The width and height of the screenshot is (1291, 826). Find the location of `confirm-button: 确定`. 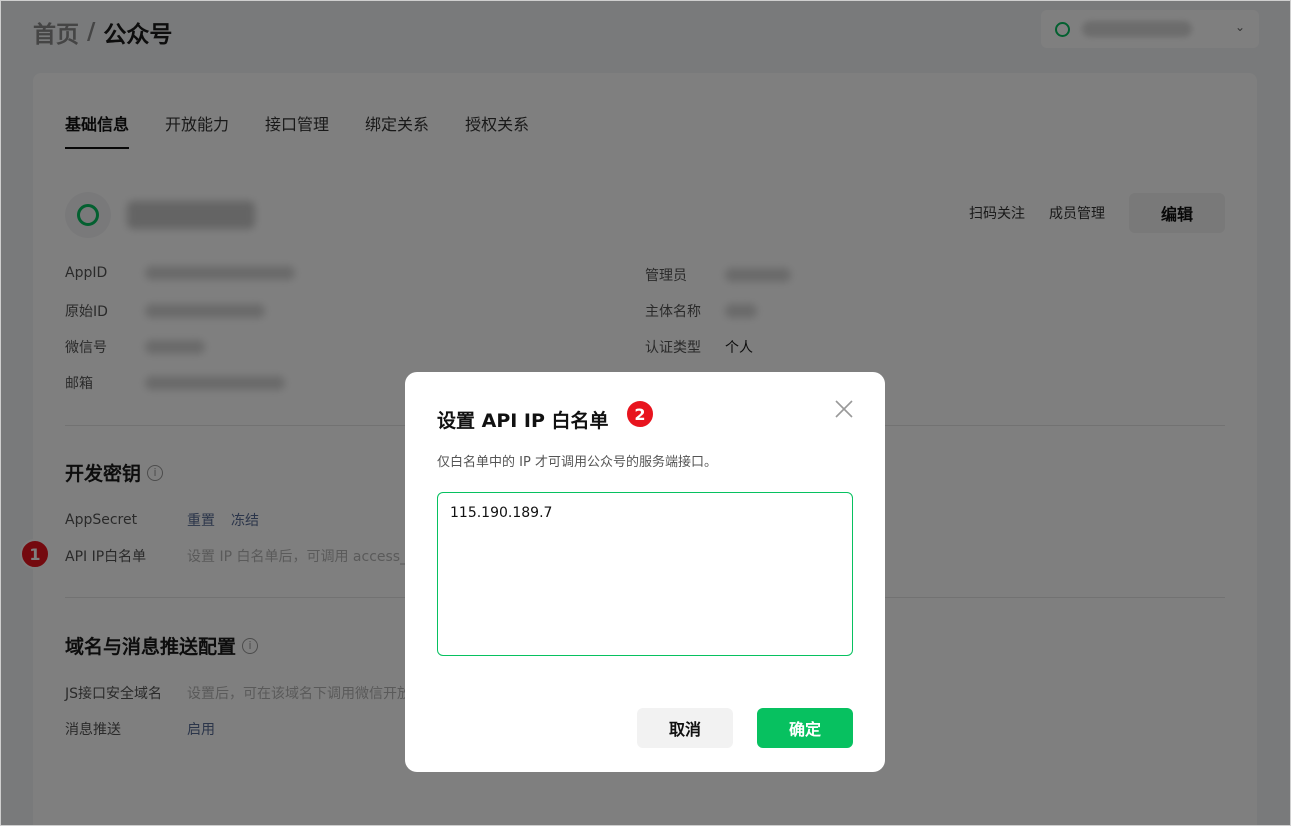

confirm-button: 确定 is located at coordinates (805, 728).